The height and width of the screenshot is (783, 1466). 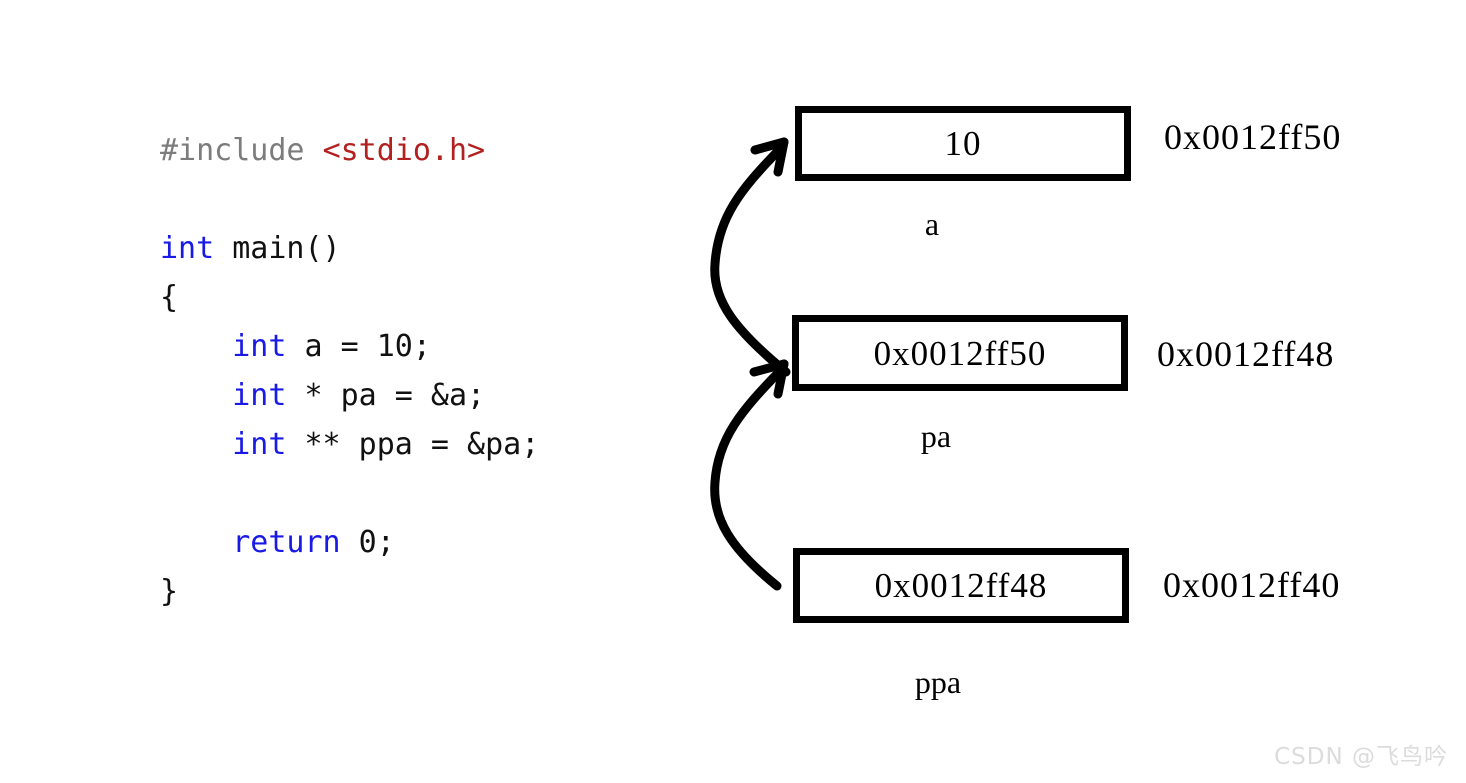 I want to click on code-line: int a = 10;, so click(x=420, y=346).